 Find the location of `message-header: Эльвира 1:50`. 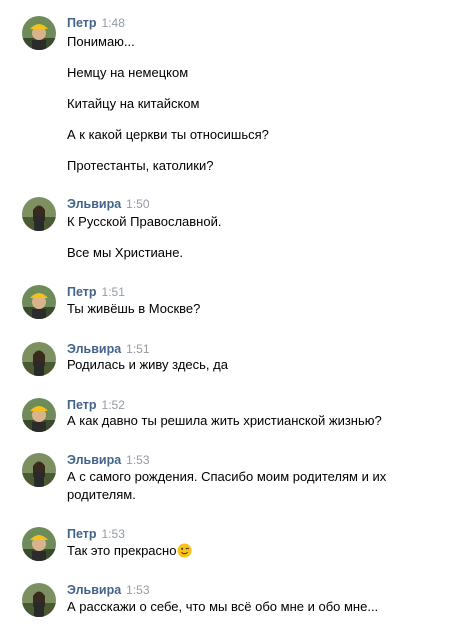

message-header: Эльвира 1:50 is located at coordinates (108, 203).